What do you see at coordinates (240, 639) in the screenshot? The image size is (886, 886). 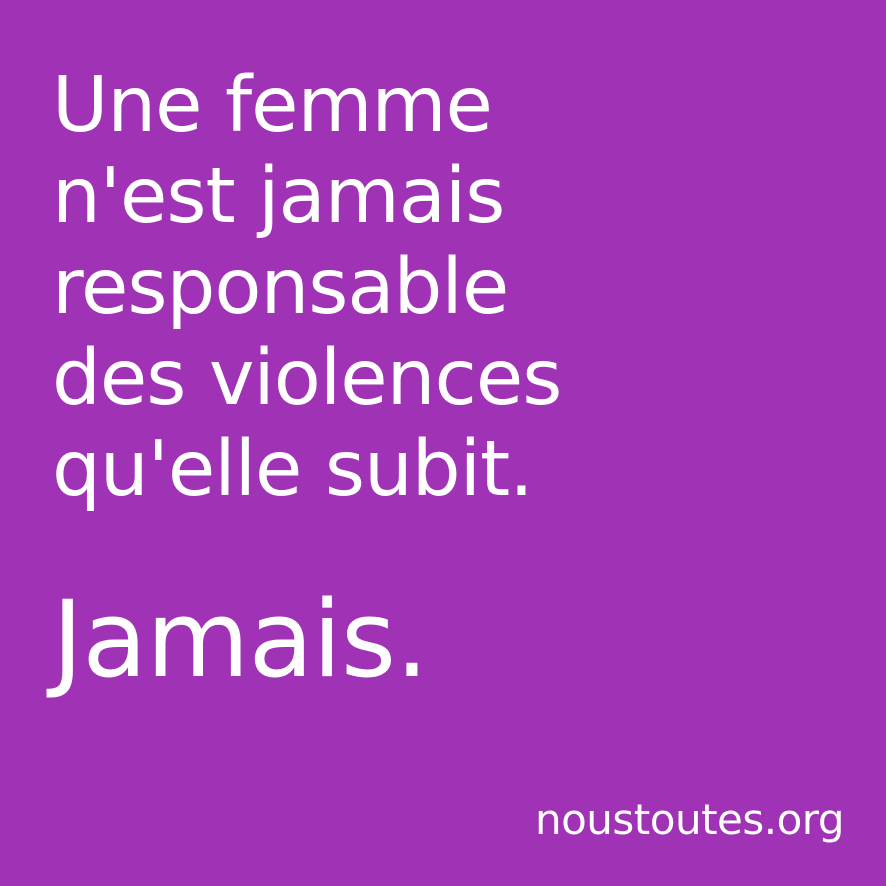 I see `emphasis-text: Jamais.` at bounding box center [240, 639].